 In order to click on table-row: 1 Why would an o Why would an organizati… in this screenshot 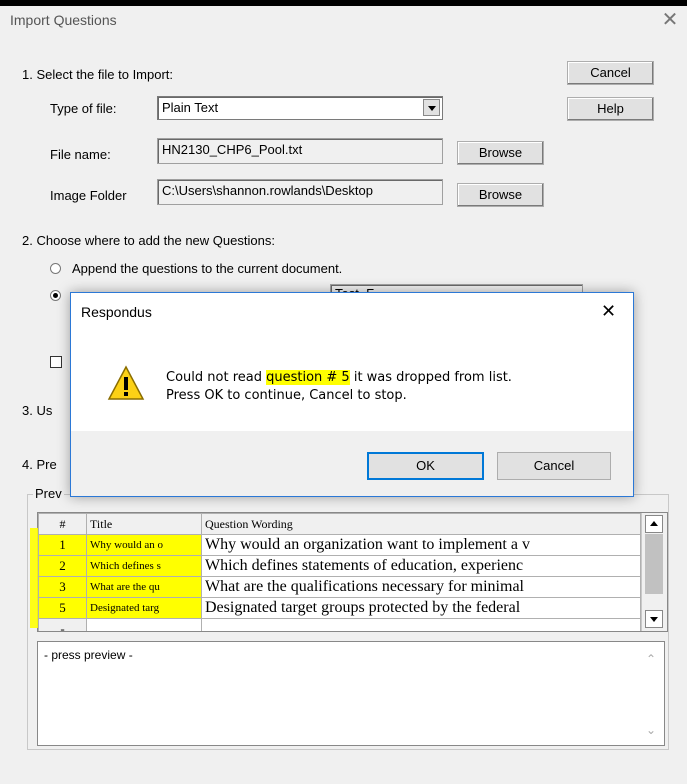, I will do `click(339, 545)`.